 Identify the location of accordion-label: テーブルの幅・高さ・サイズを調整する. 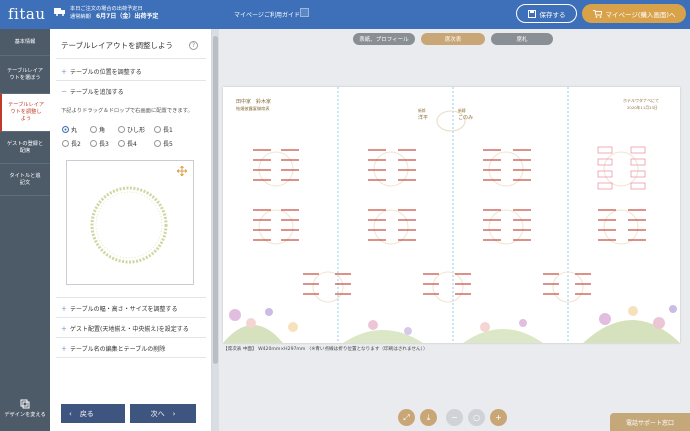
(124, 309).